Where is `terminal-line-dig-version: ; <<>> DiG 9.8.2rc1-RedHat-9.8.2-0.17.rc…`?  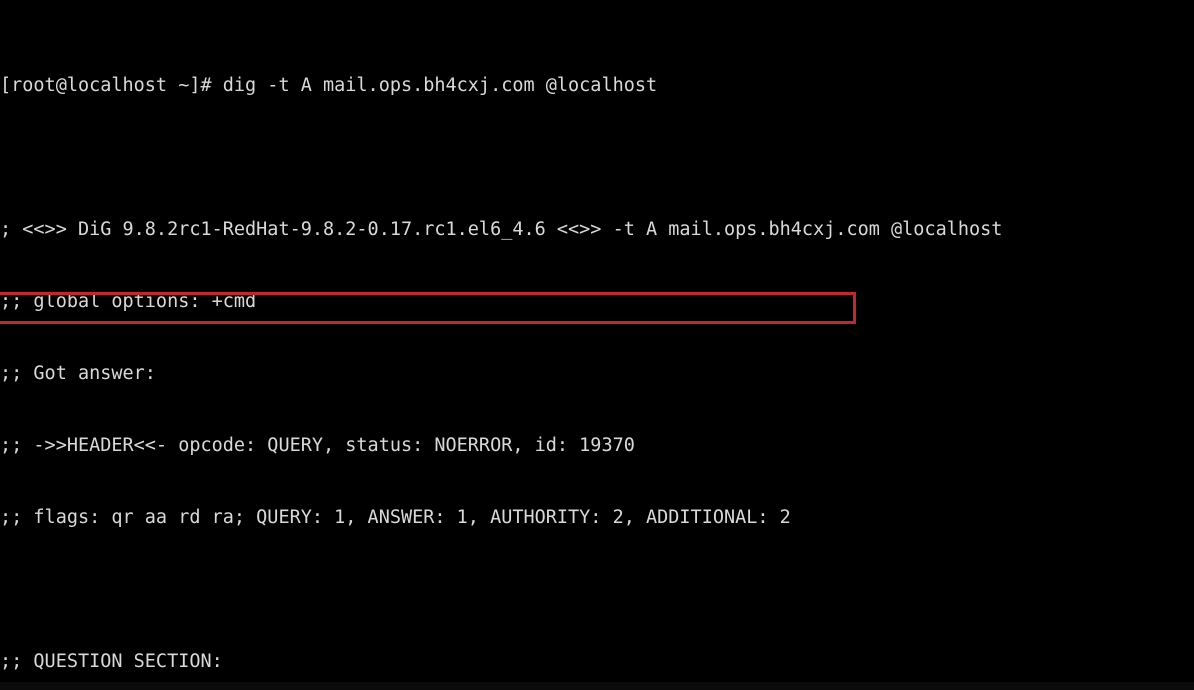 terminal-line-dig-version: ; <<>> DiG 9.8.2rc1-RedHat-9.8.2-0.17.rc… is located at coordinates (501, 229).